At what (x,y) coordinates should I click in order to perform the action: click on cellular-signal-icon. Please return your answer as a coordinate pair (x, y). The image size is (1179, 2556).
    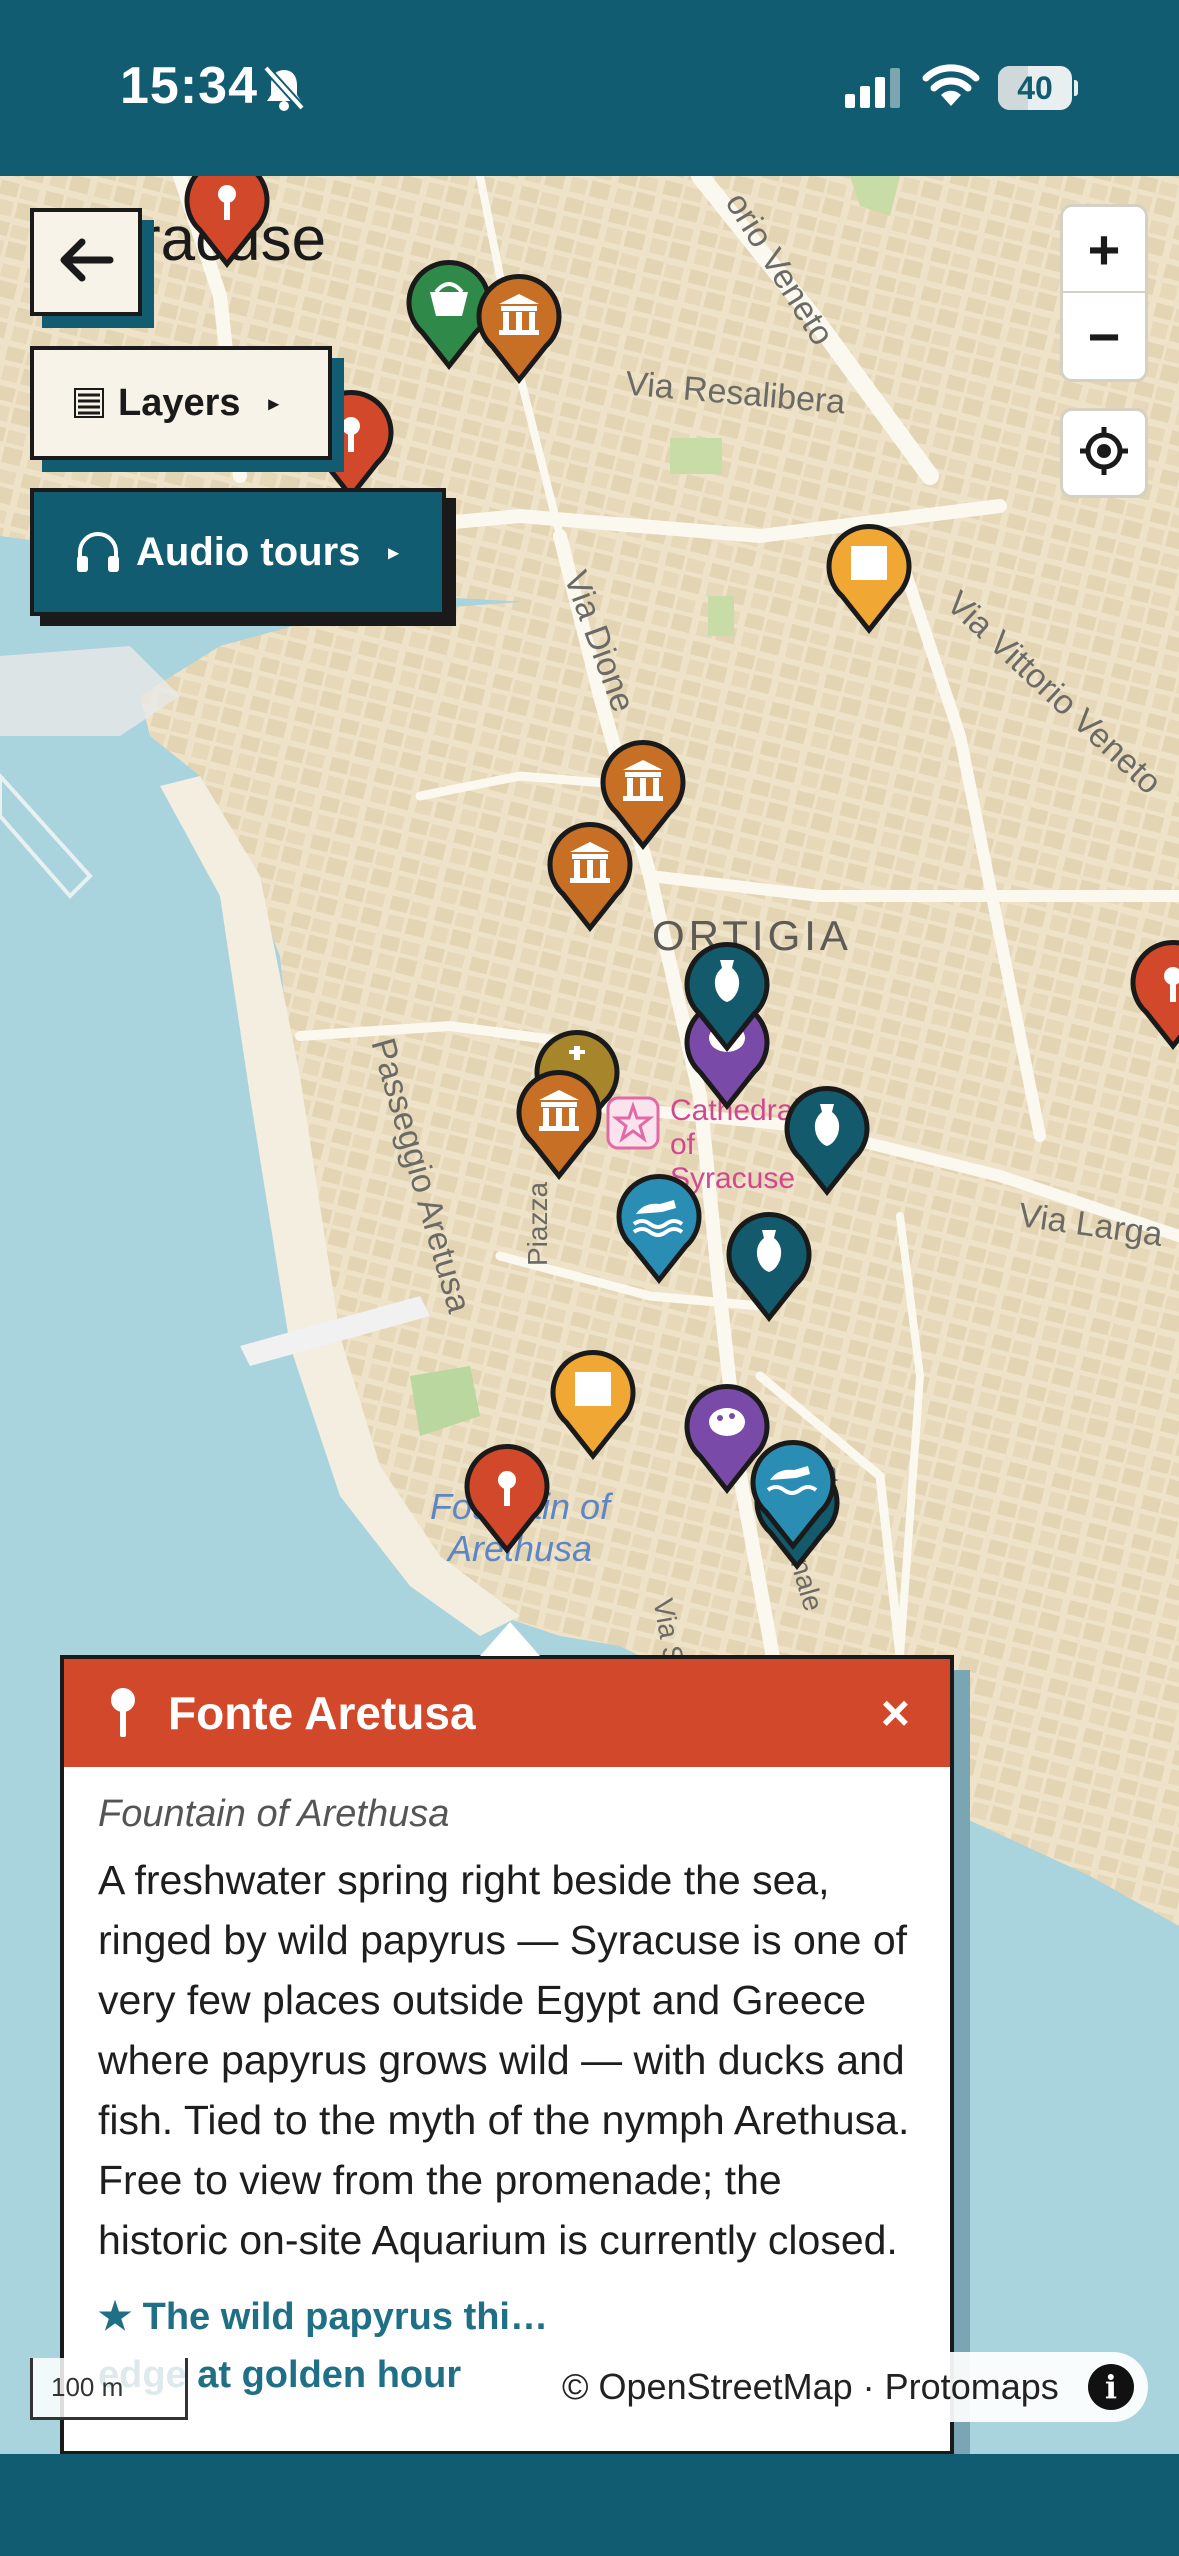
    Looking at the image, I should click on (874, 87).